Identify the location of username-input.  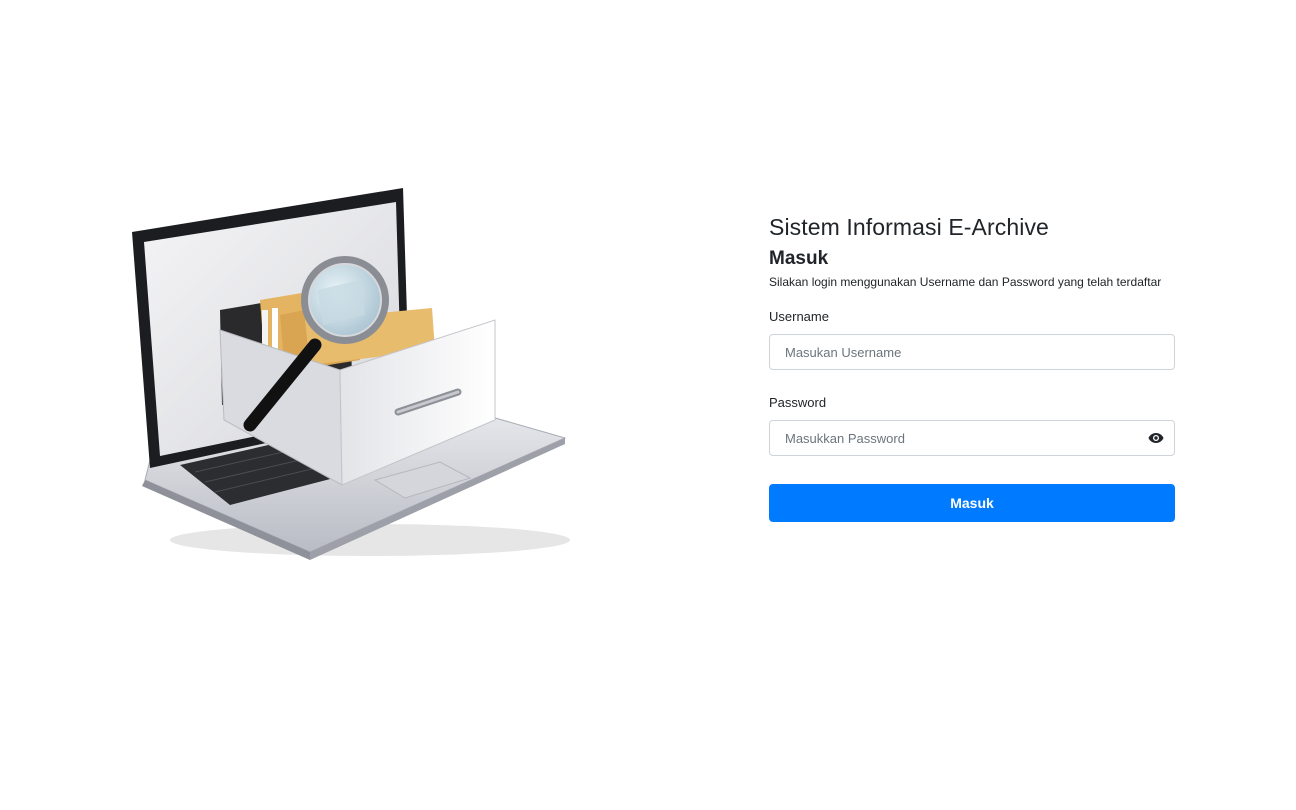
(972, 352).